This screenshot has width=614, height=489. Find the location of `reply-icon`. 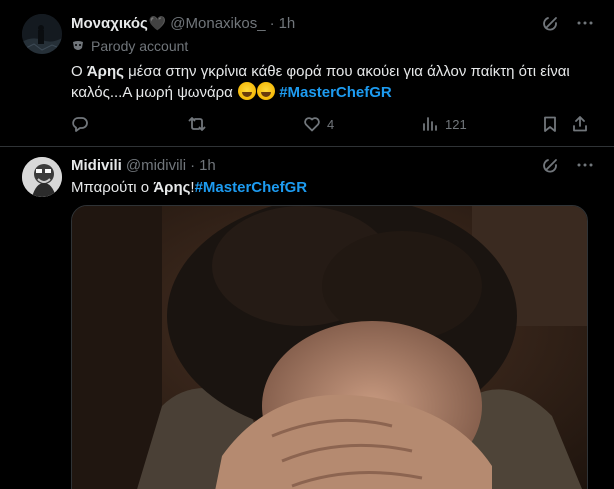

reply-icon is located at coordinates (80, 124).